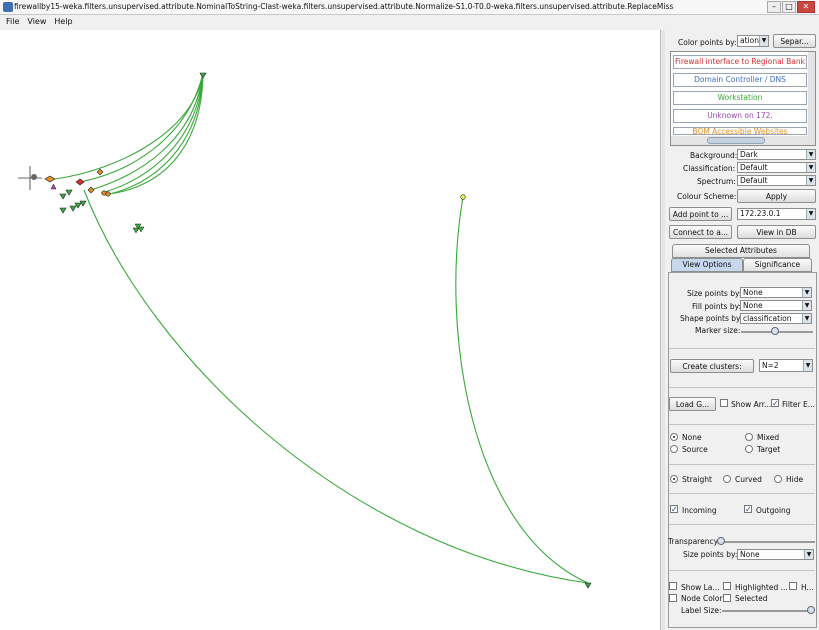 Image resolution: width=819 pixels, height=630 pixels. What do you see at coordinates (727, 598) in the screenshot?
I see `selected-checkbox` at bounding box center [727, 598].